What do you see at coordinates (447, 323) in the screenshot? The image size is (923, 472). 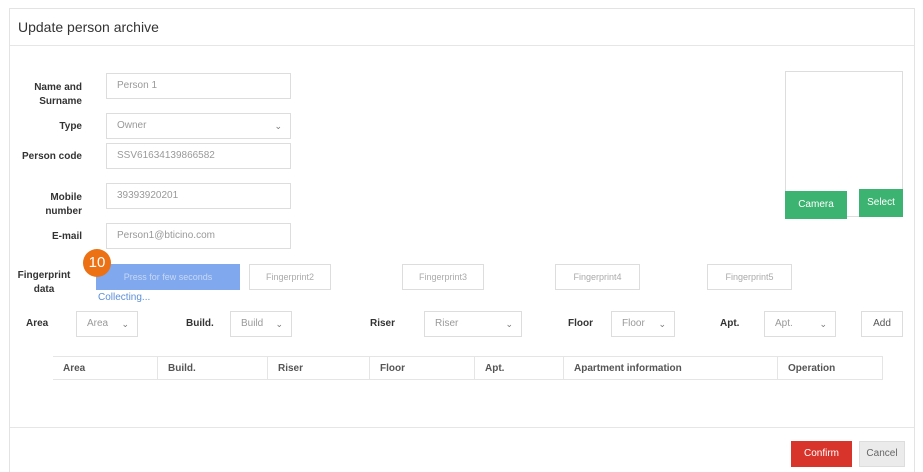 I see `riser-select-value: Riser` at bounding box center [447, 323].